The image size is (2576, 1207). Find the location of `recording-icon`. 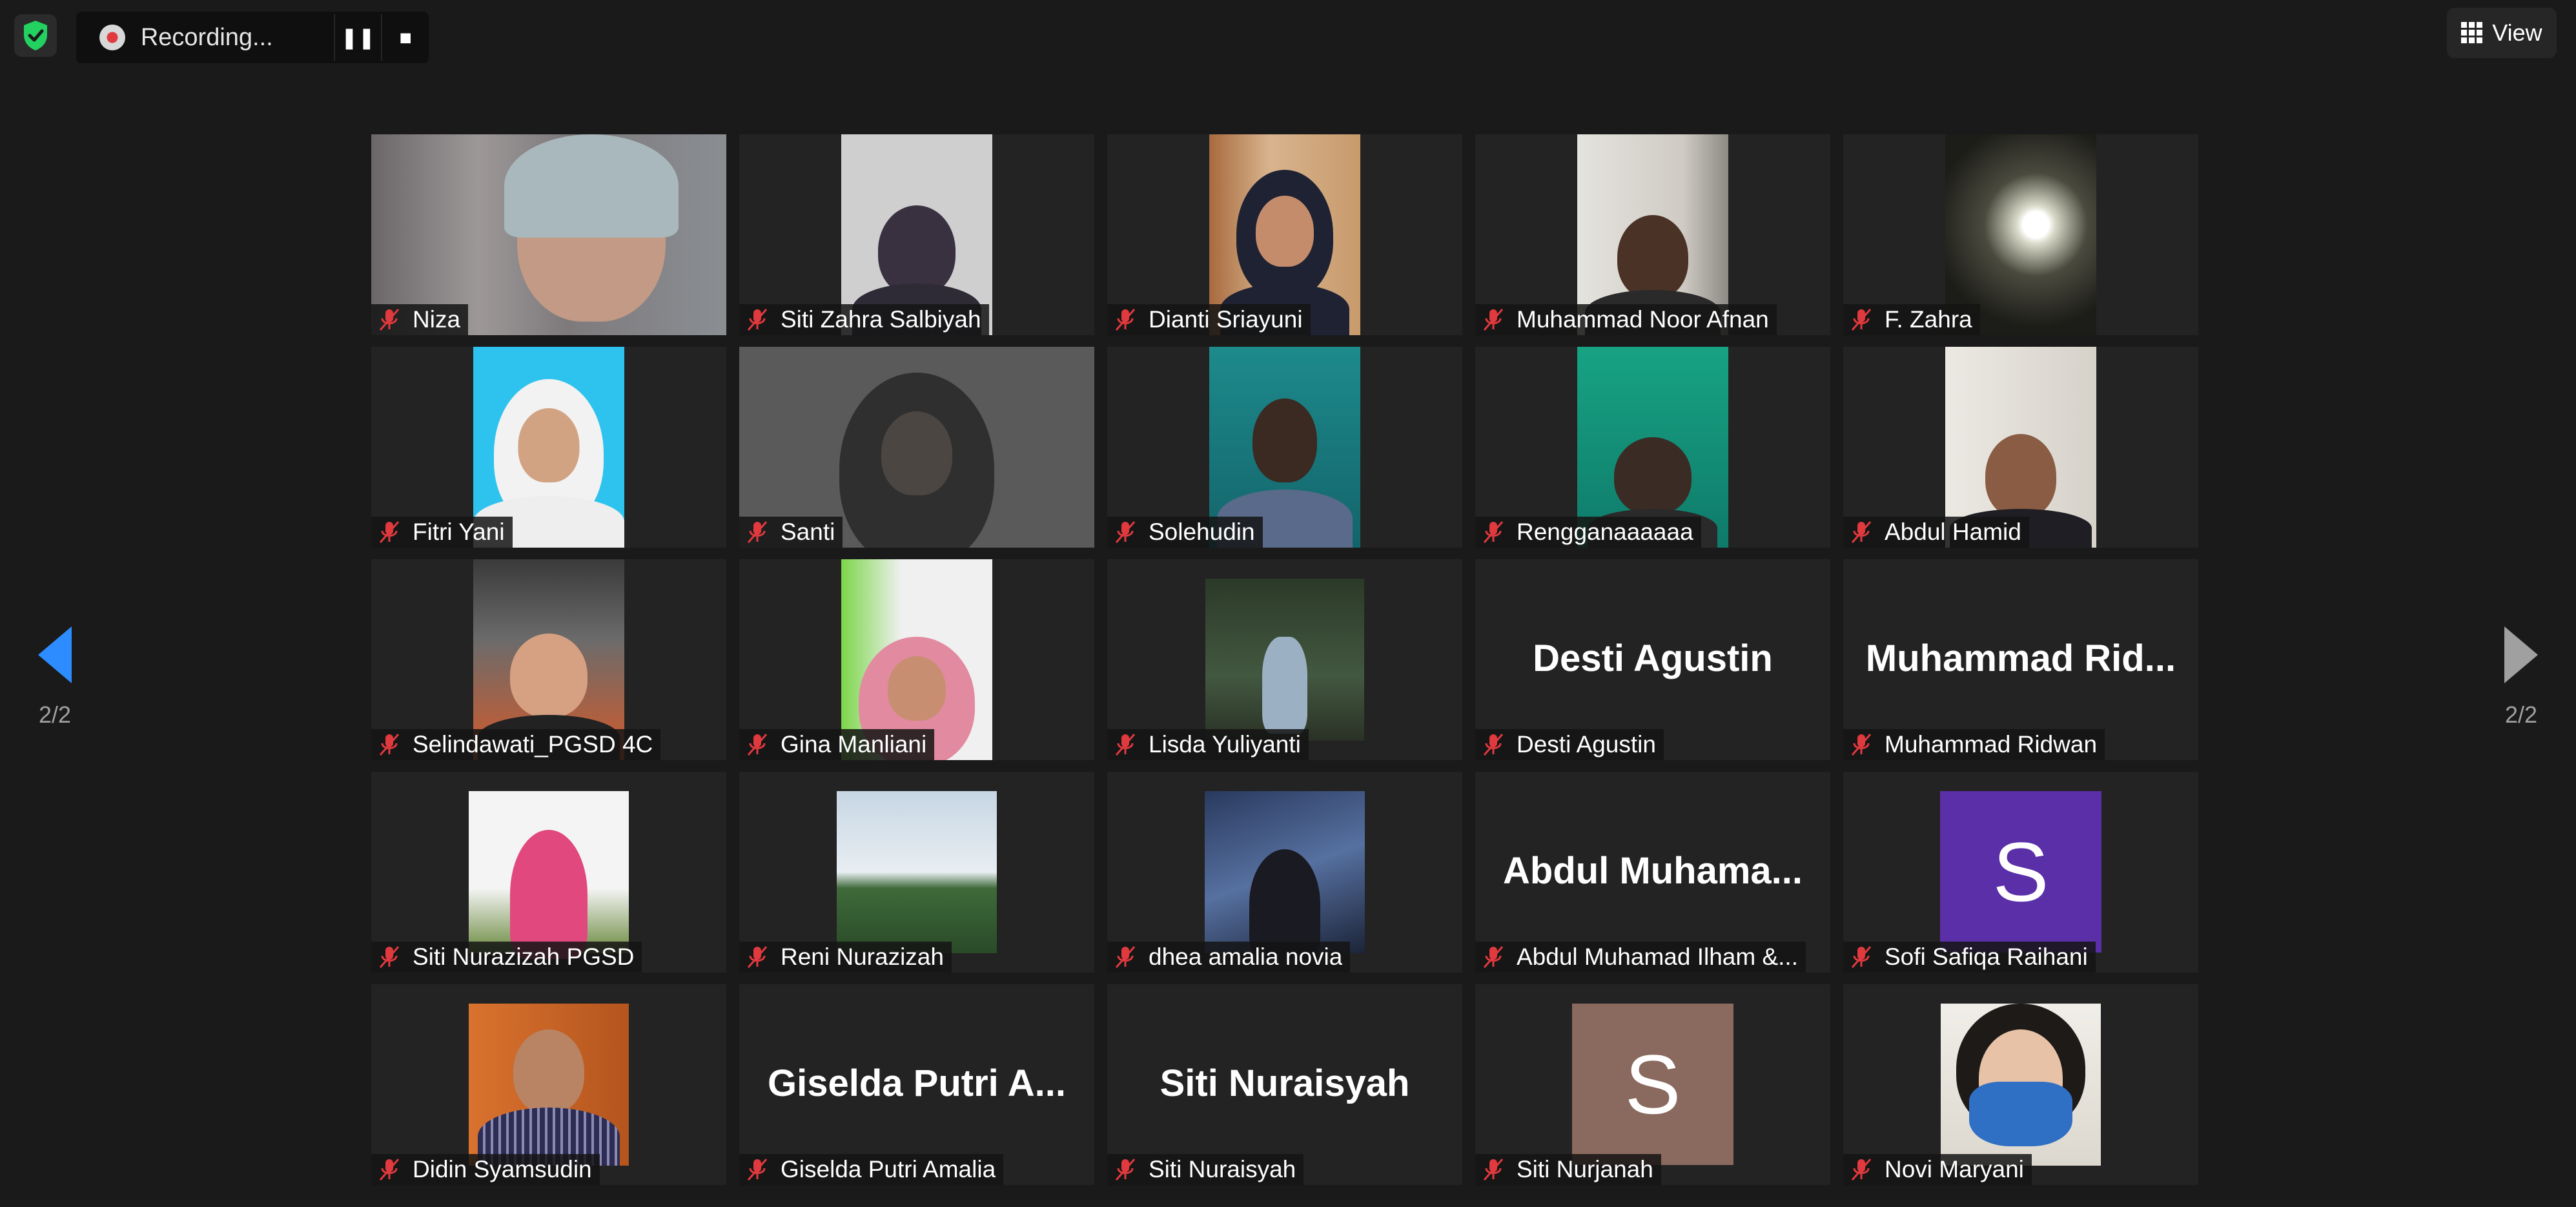

recording-icon is located at coordinates (112, 37).